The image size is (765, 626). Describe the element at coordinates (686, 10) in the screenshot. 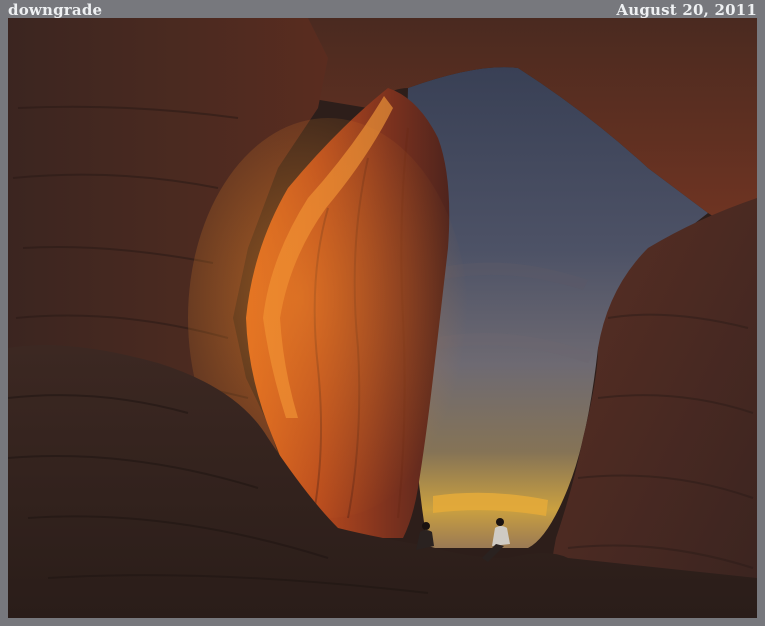

I see `post-date: August 20, 2011` at that location.